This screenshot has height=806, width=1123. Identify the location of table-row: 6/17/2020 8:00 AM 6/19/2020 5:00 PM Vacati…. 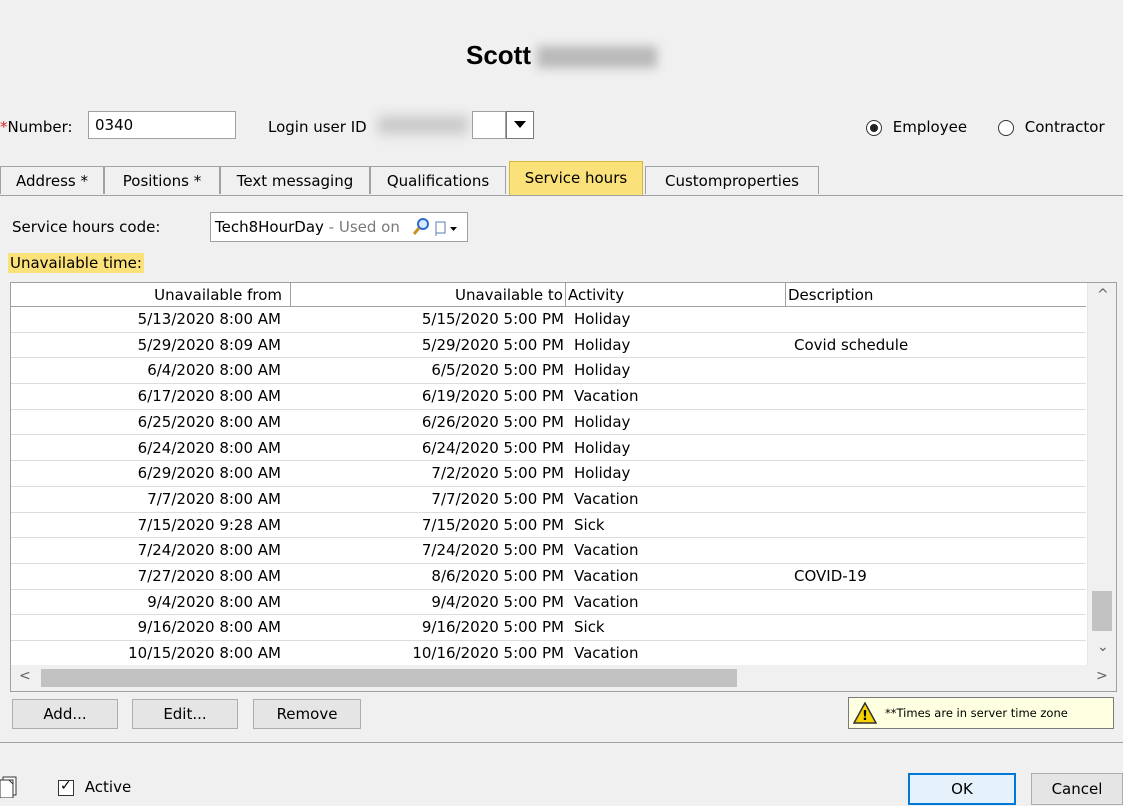
(548, 397).